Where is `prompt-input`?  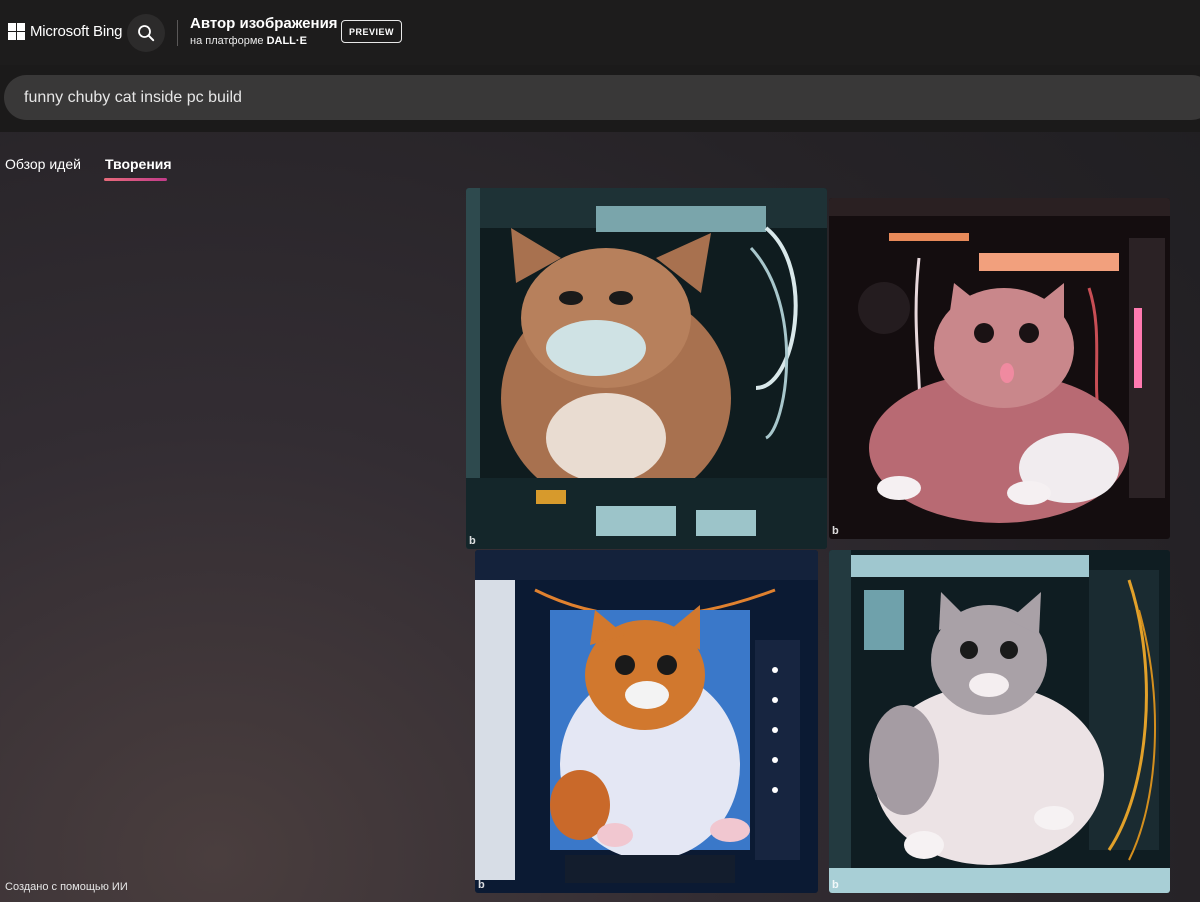
prompt-input is located at coordinates (602, 97).